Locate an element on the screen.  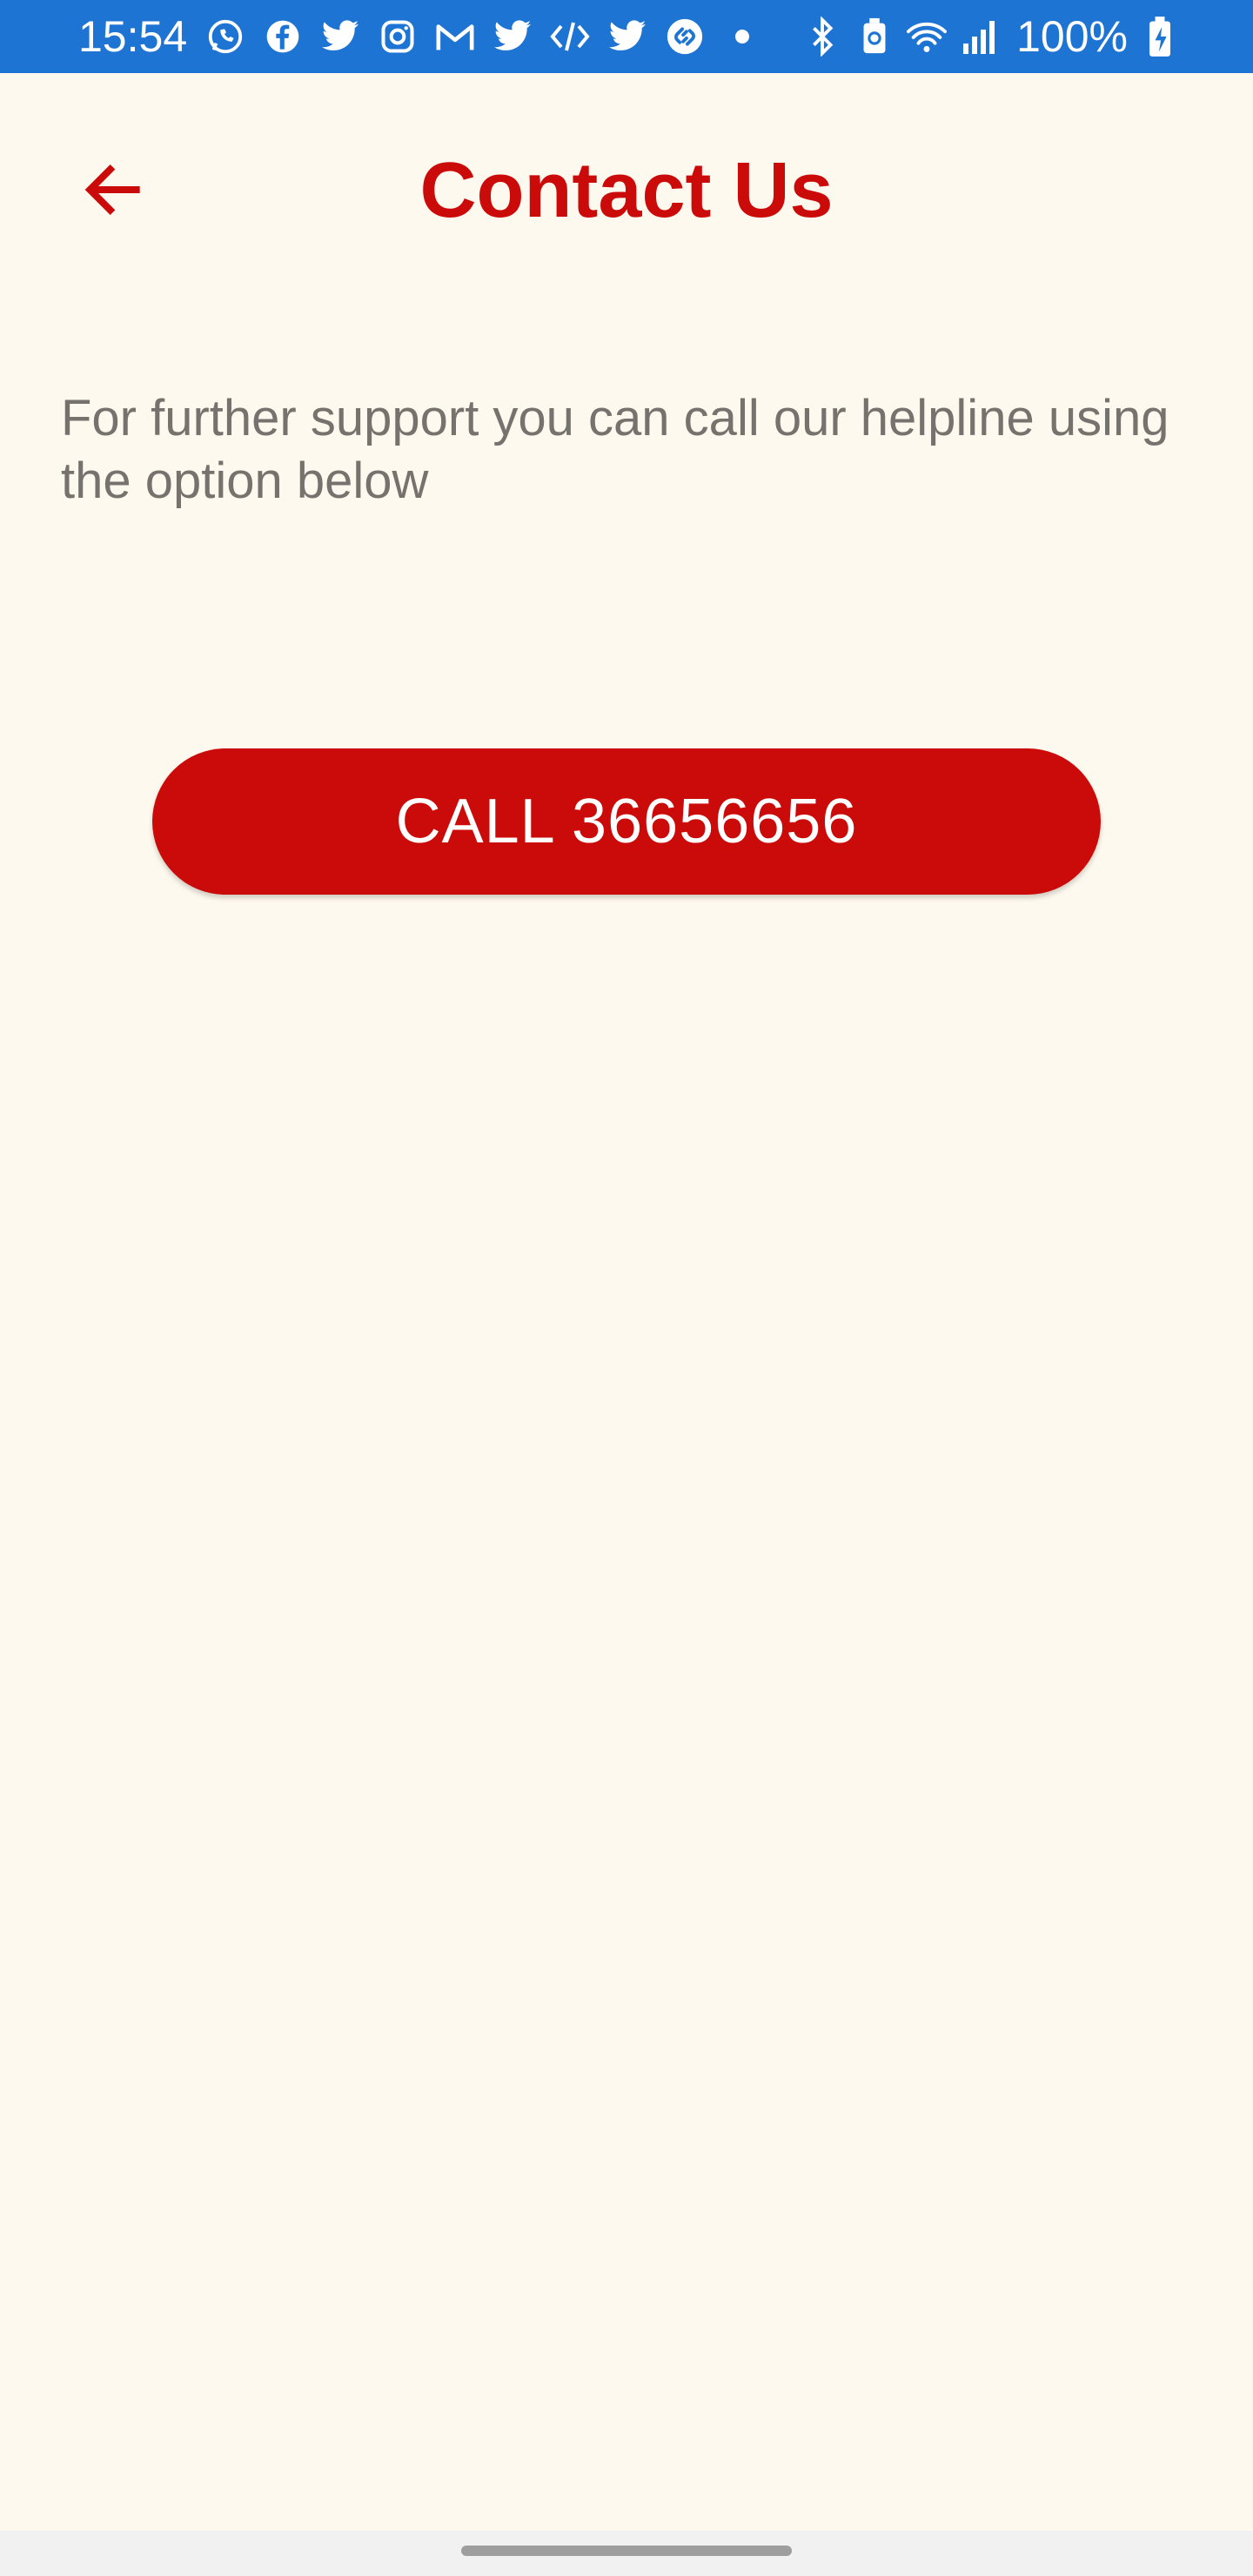
wifi-icon is located at coordinates (928, 37).